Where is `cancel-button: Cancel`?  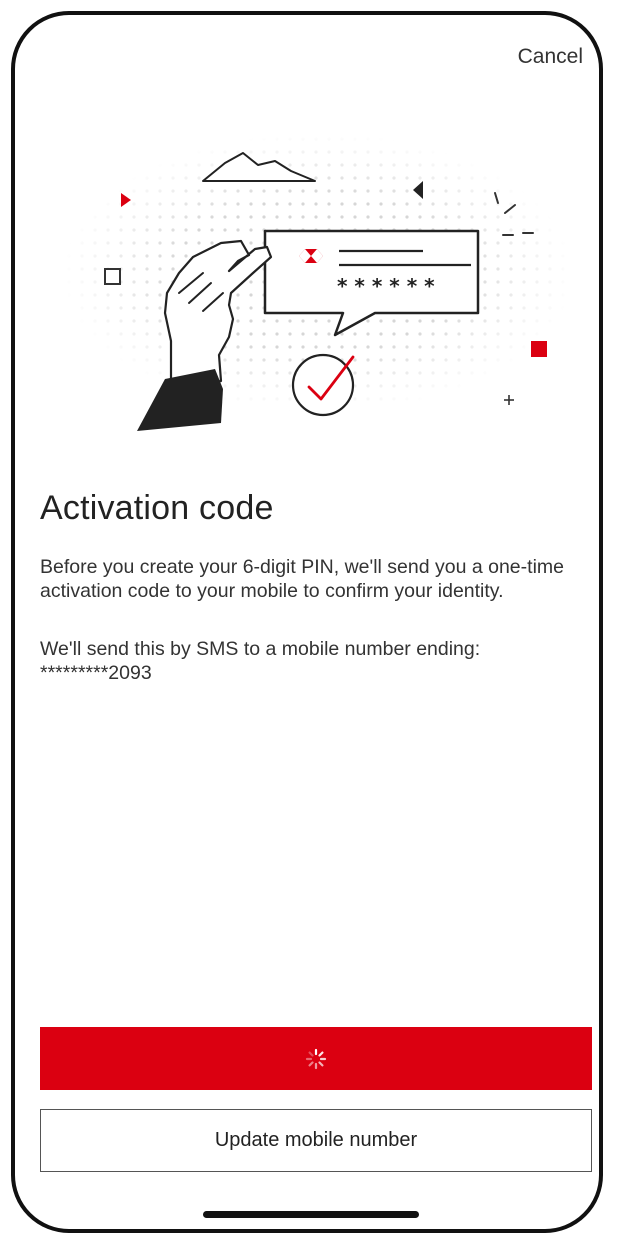
cancel-button: Cancel is located at coordinates (550, 57).